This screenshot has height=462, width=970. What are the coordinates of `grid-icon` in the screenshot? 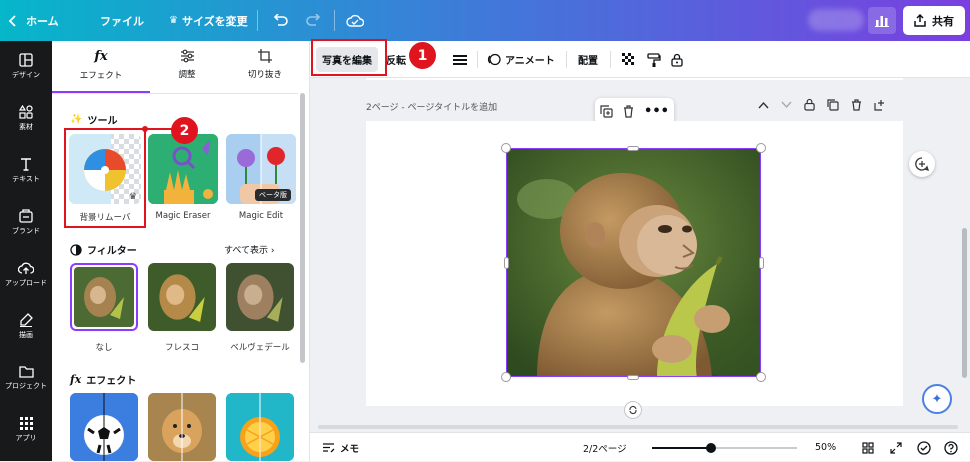 It's located at (868, 447).